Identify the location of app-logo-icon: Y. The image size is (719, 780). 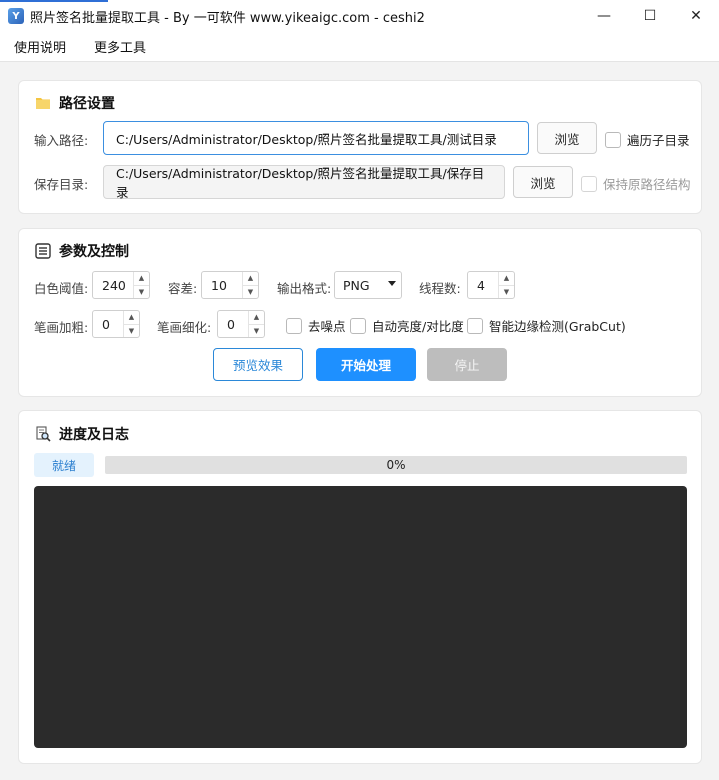
(16, 16).